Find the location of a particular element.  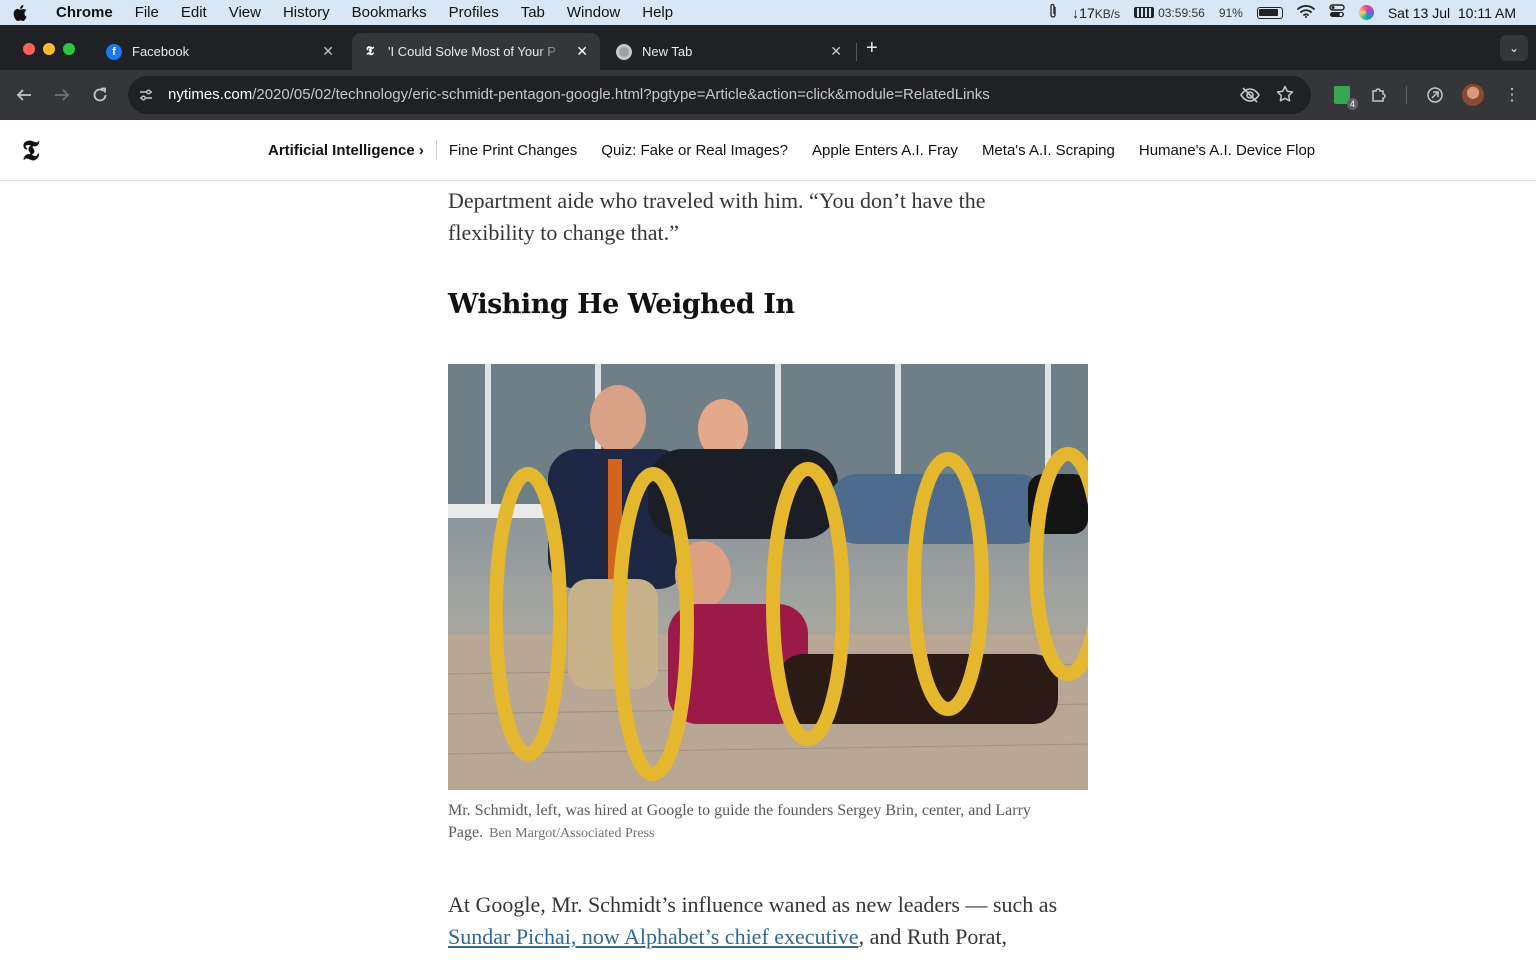

tab-nyt-article: 𝕿 'I Could Solve Most of Your P ✕ is located at coordinates (476, 51).